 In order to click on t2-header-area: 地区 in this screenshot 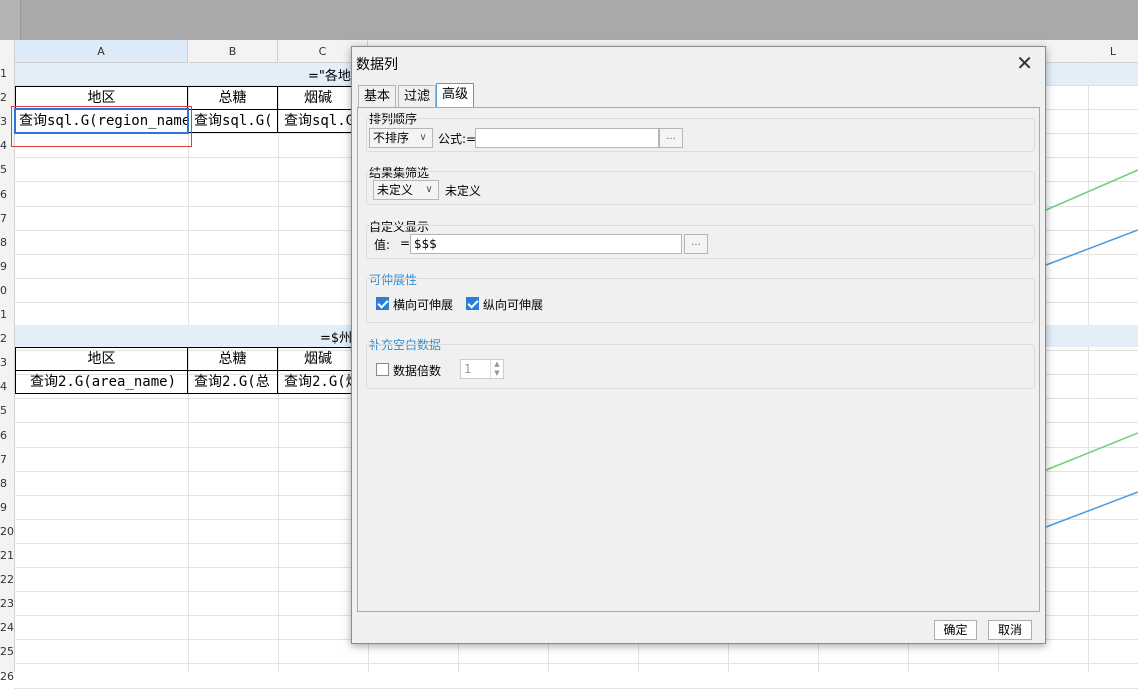, I will do `click(101, 359)`.